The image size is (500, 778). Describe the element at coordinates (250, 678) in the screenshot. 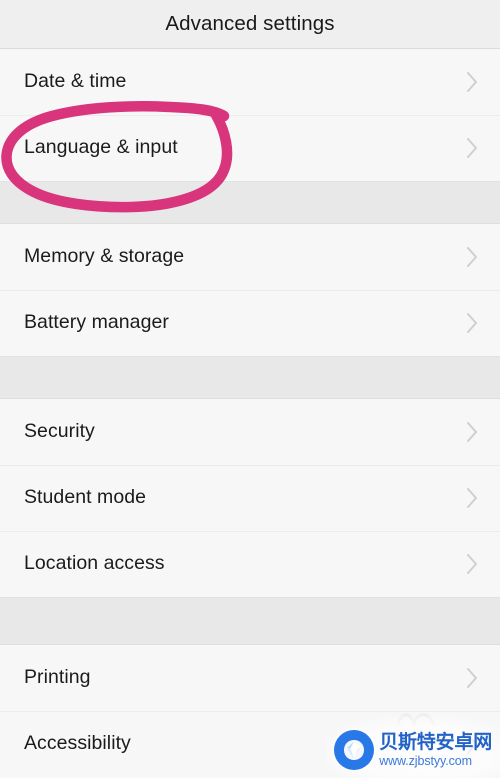

I see `sidebar-item-printing: Printing` at that location.